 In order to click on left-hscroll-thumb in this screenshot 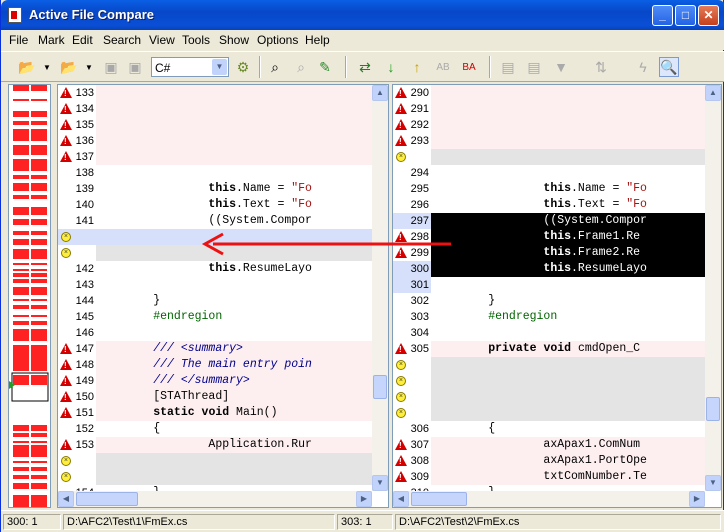, I will do `click(107, 499)`.